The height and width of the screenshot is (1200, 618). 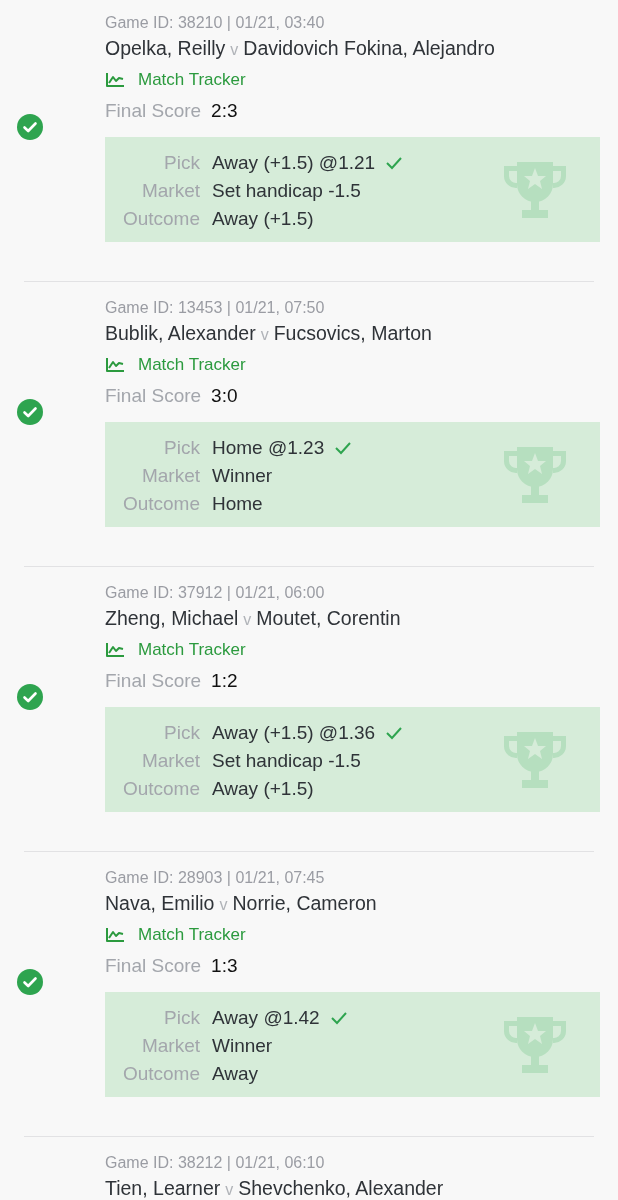 I want to click on final-score: 2:3, so click(x=224, y=111).